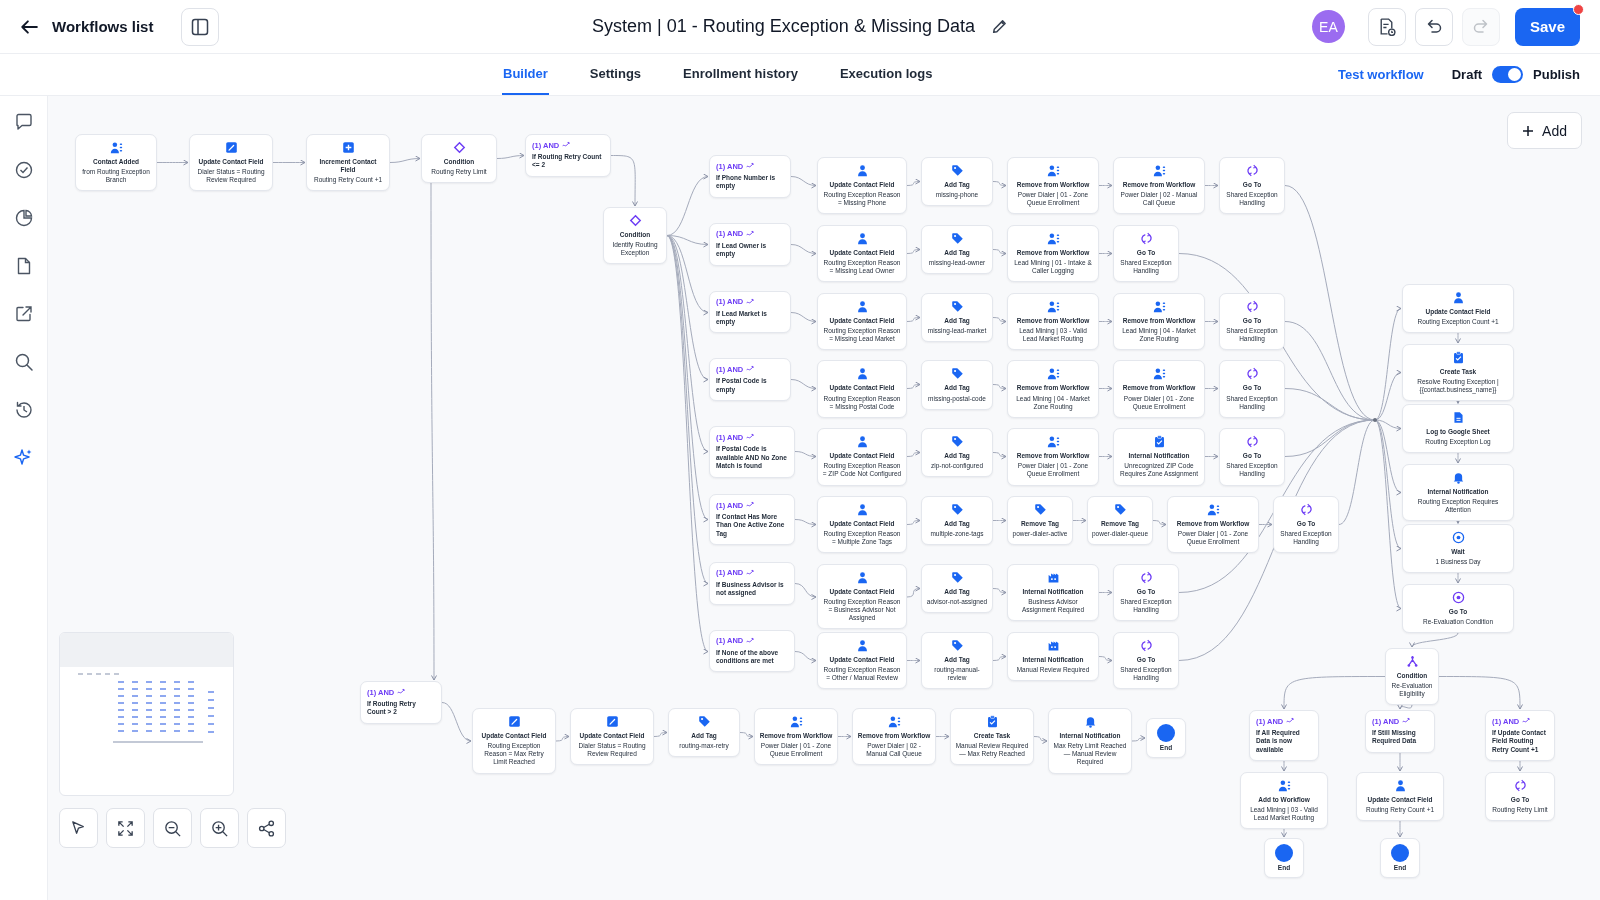 This screenshot has width=1600, height=900. I want to click on sidebar-toggle-button, so click(200, 26).